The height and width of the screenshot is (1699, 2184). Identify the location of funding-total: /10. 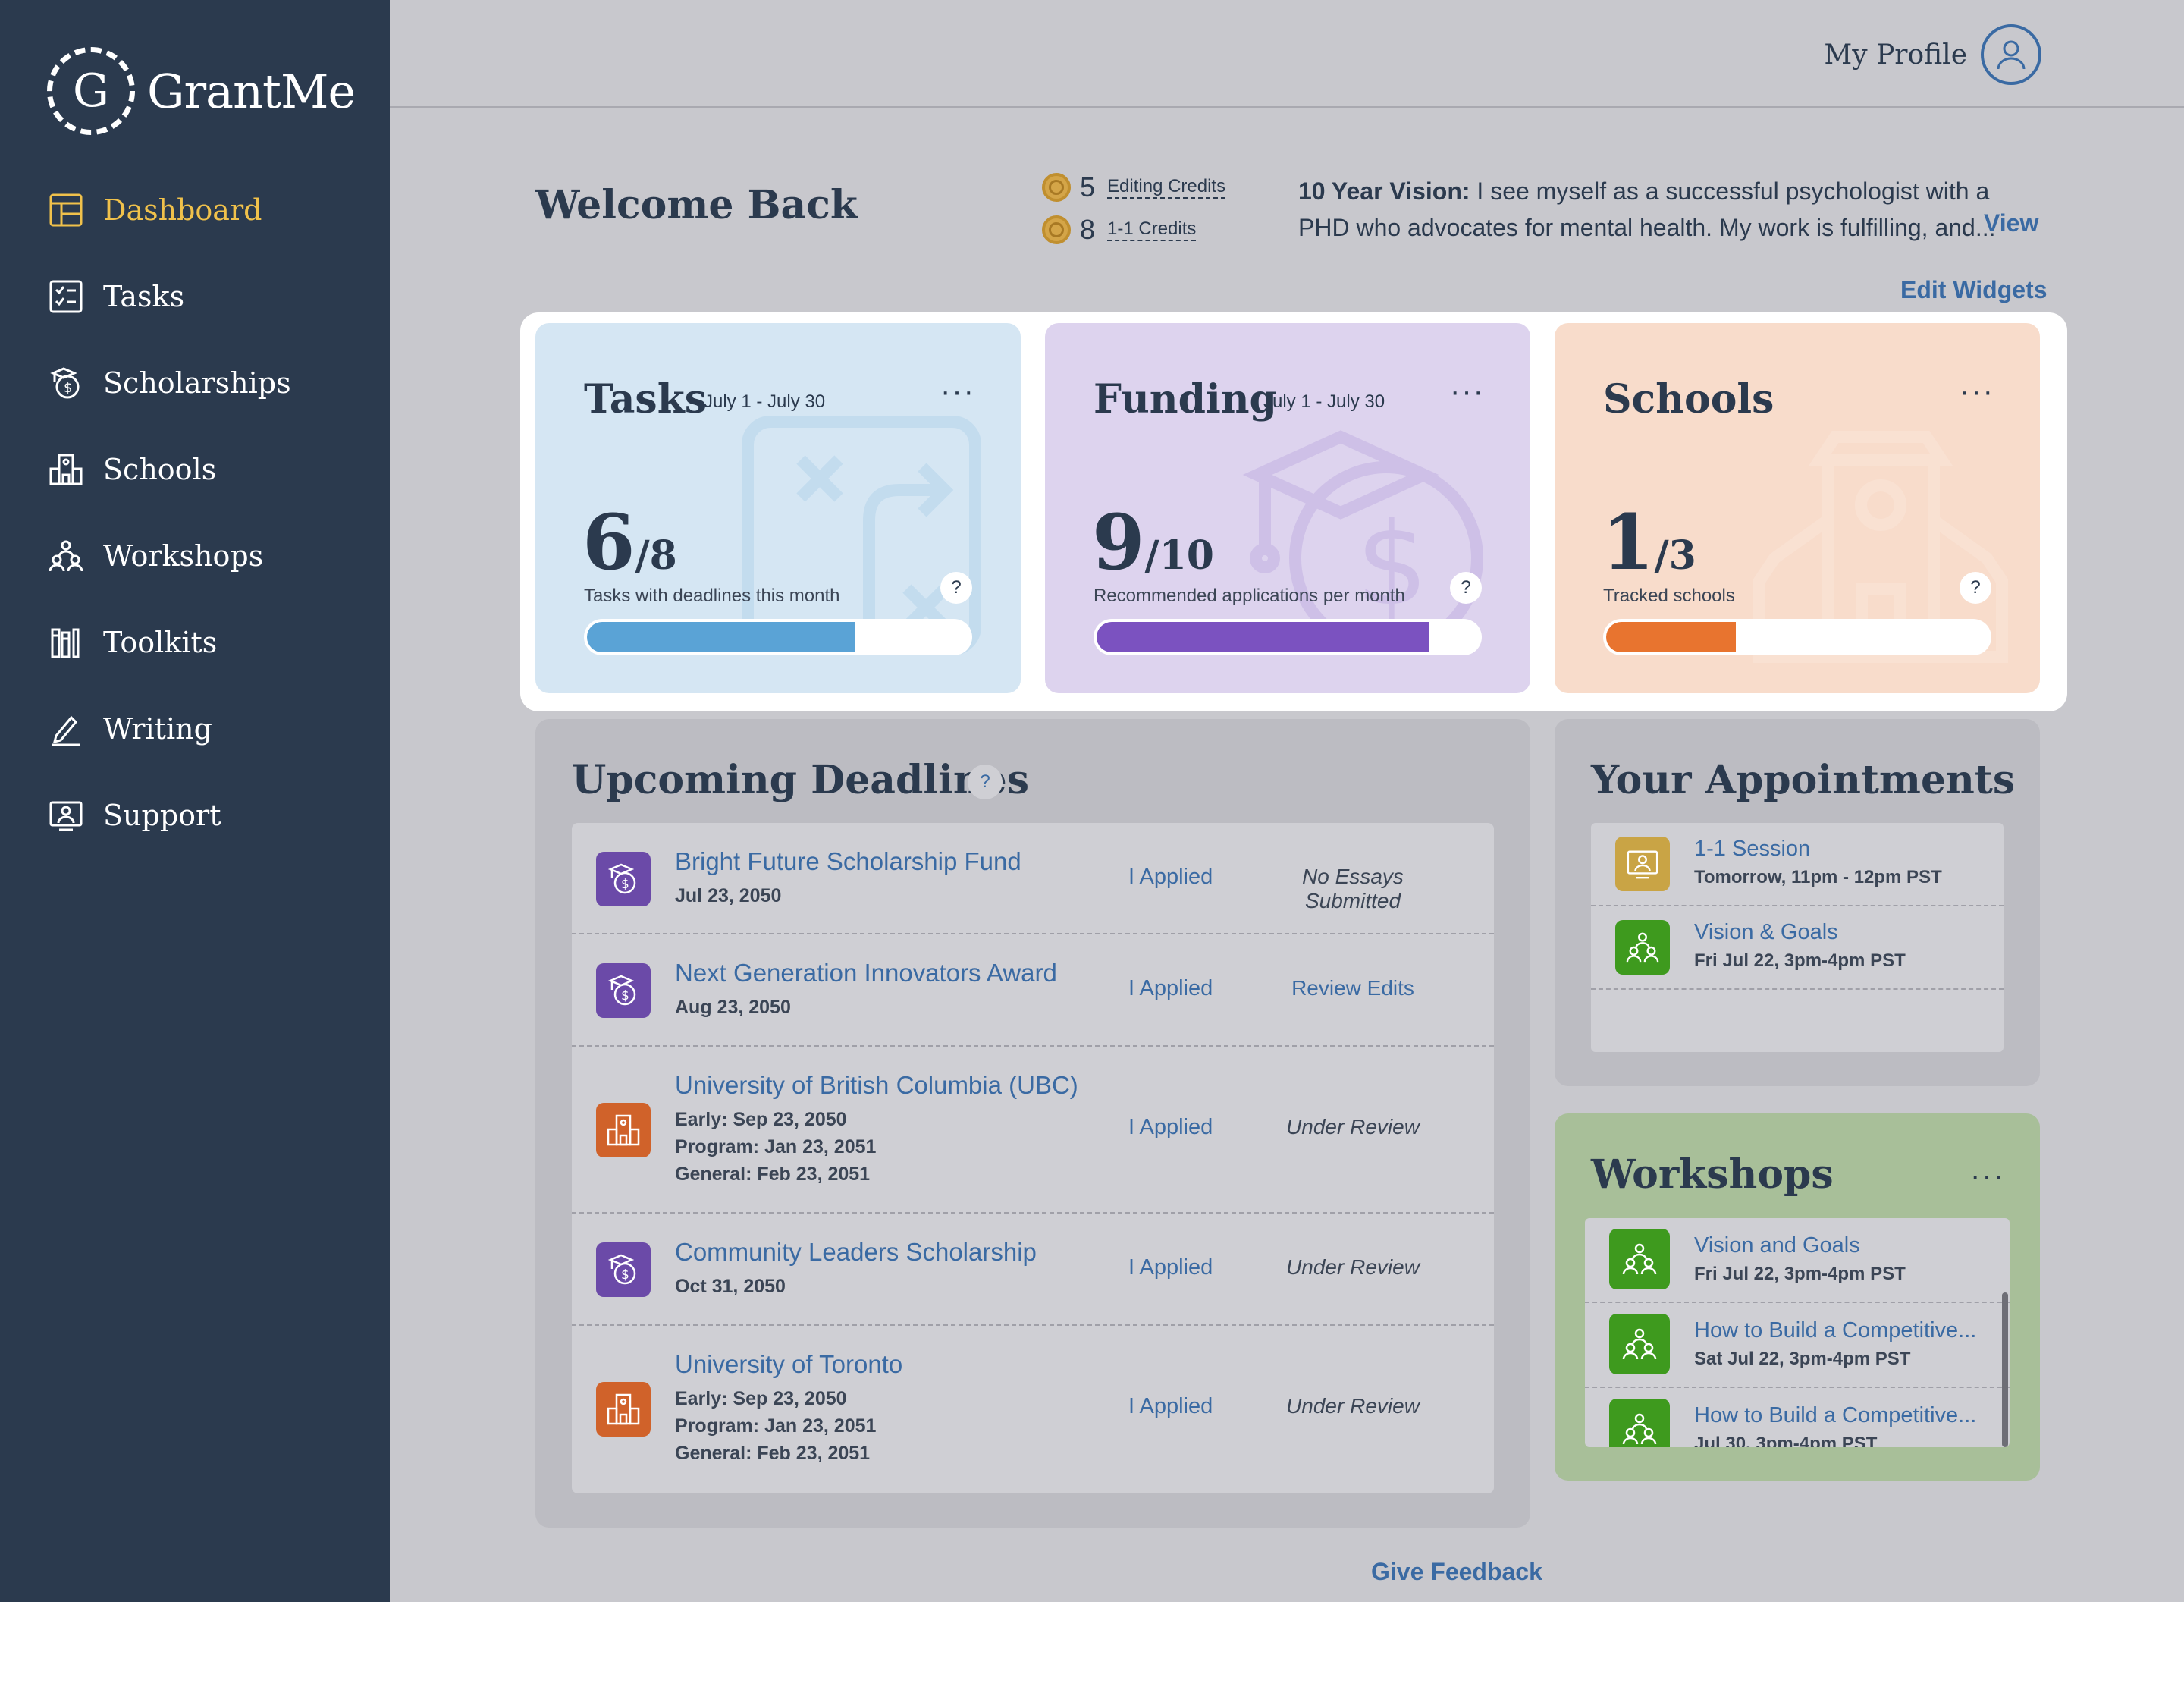
(1179, 555).